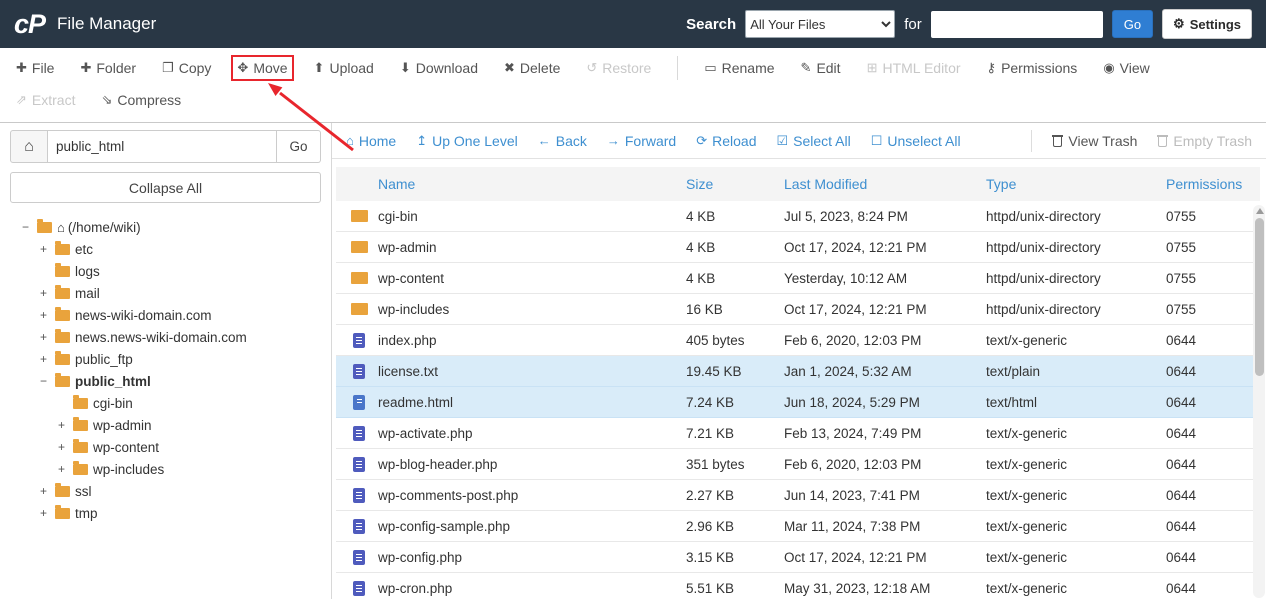 This screenshot has width=1266, height=599. Describe the element at coordinates (1012, 402) in the screenshot. I see `file-type: text/html` at that location.